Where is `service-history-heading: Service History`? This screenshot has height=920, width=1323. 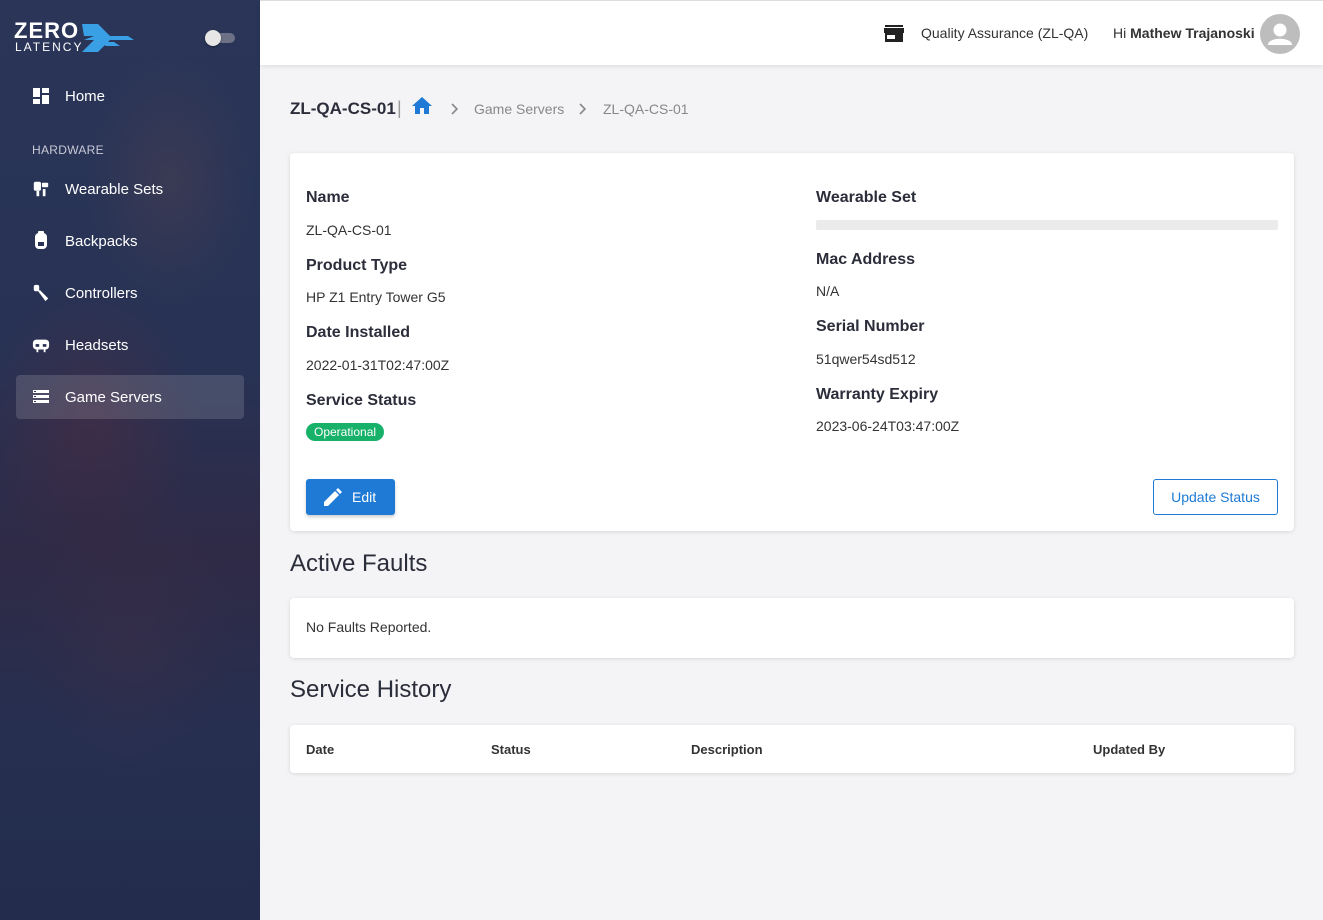
service-history-heading: Service History is located at coordinates (371, 689).